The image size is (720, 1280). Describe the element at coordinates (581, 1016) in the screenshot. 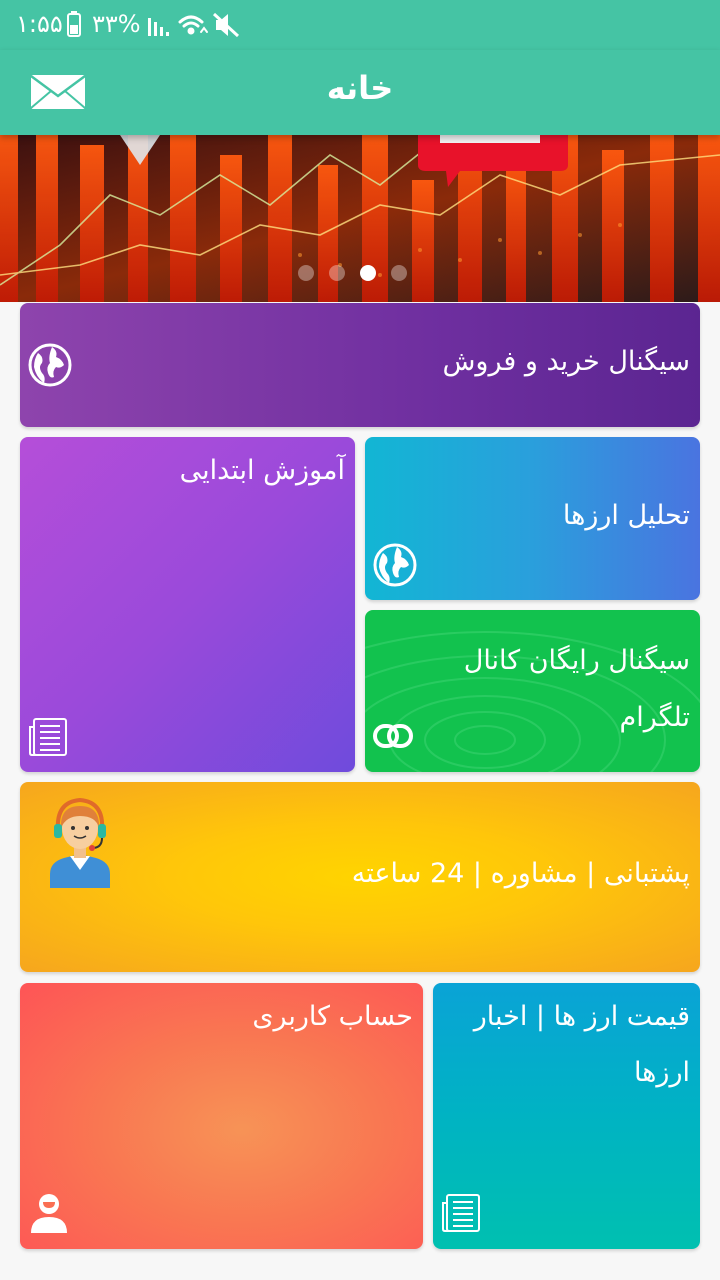

I see `tile-label-line1: قیمت ارز ها | اخبار` at that location.